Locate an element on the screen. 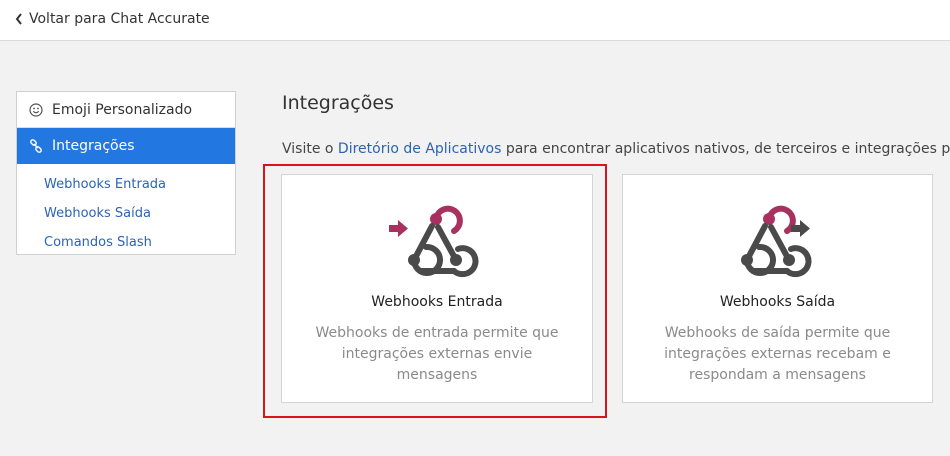 This screenshot has width=950, height=456. sidebar-subitem-webhooks-saida: Webhooks Saída is located at coordinates (126, 213).